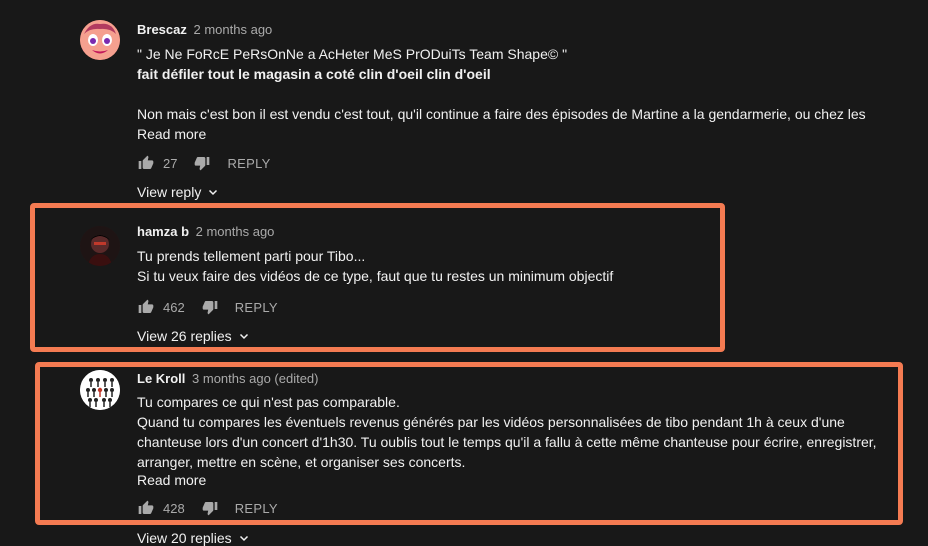  I want to click on comment-header: hamza b 2 months ago, so click(517, 232).